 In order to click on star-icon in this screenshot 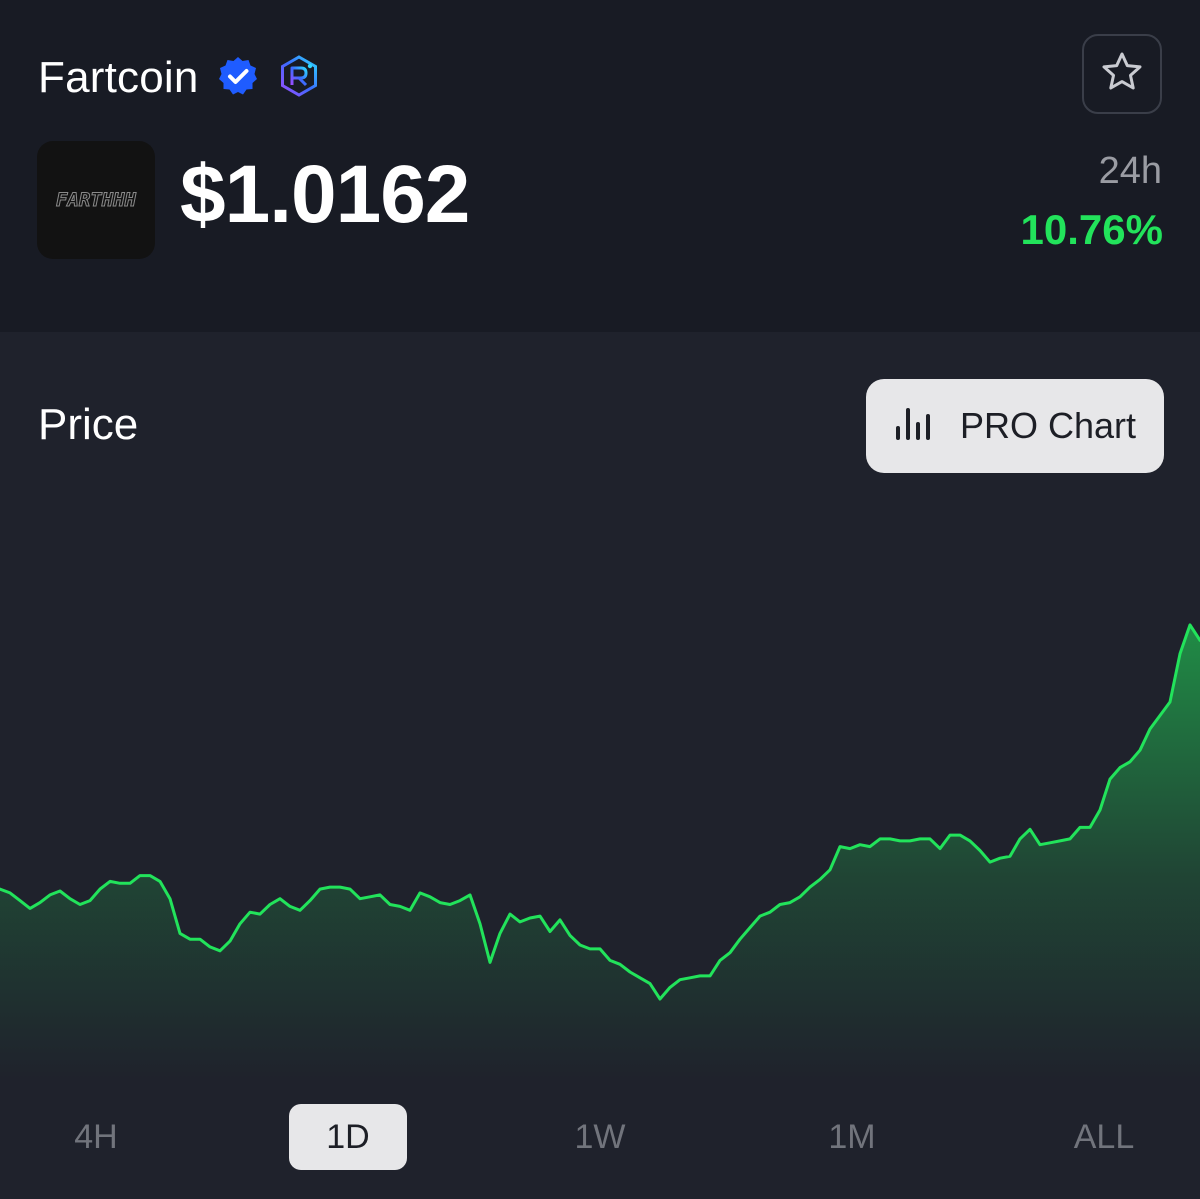, I will do `click(1122, 74)`.